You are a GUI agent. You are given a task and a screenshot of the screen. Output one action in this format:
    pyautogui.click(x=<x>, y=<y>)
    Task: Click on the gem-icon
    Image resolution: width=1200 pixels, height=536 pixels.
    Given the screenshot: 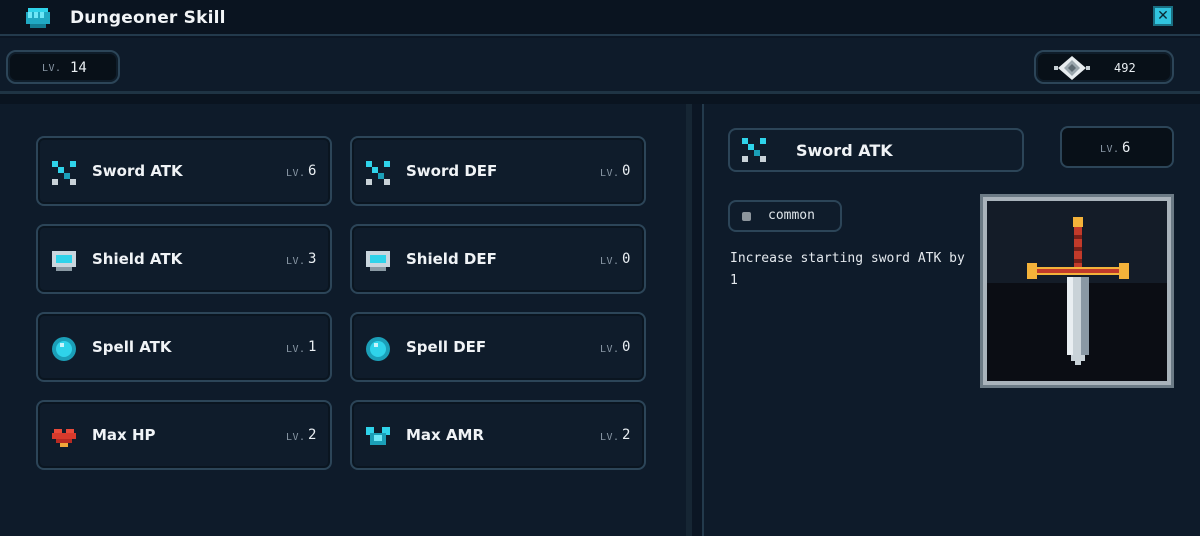 What is the action you would take?
    pyautogui.click(x=1072, y=68)
    